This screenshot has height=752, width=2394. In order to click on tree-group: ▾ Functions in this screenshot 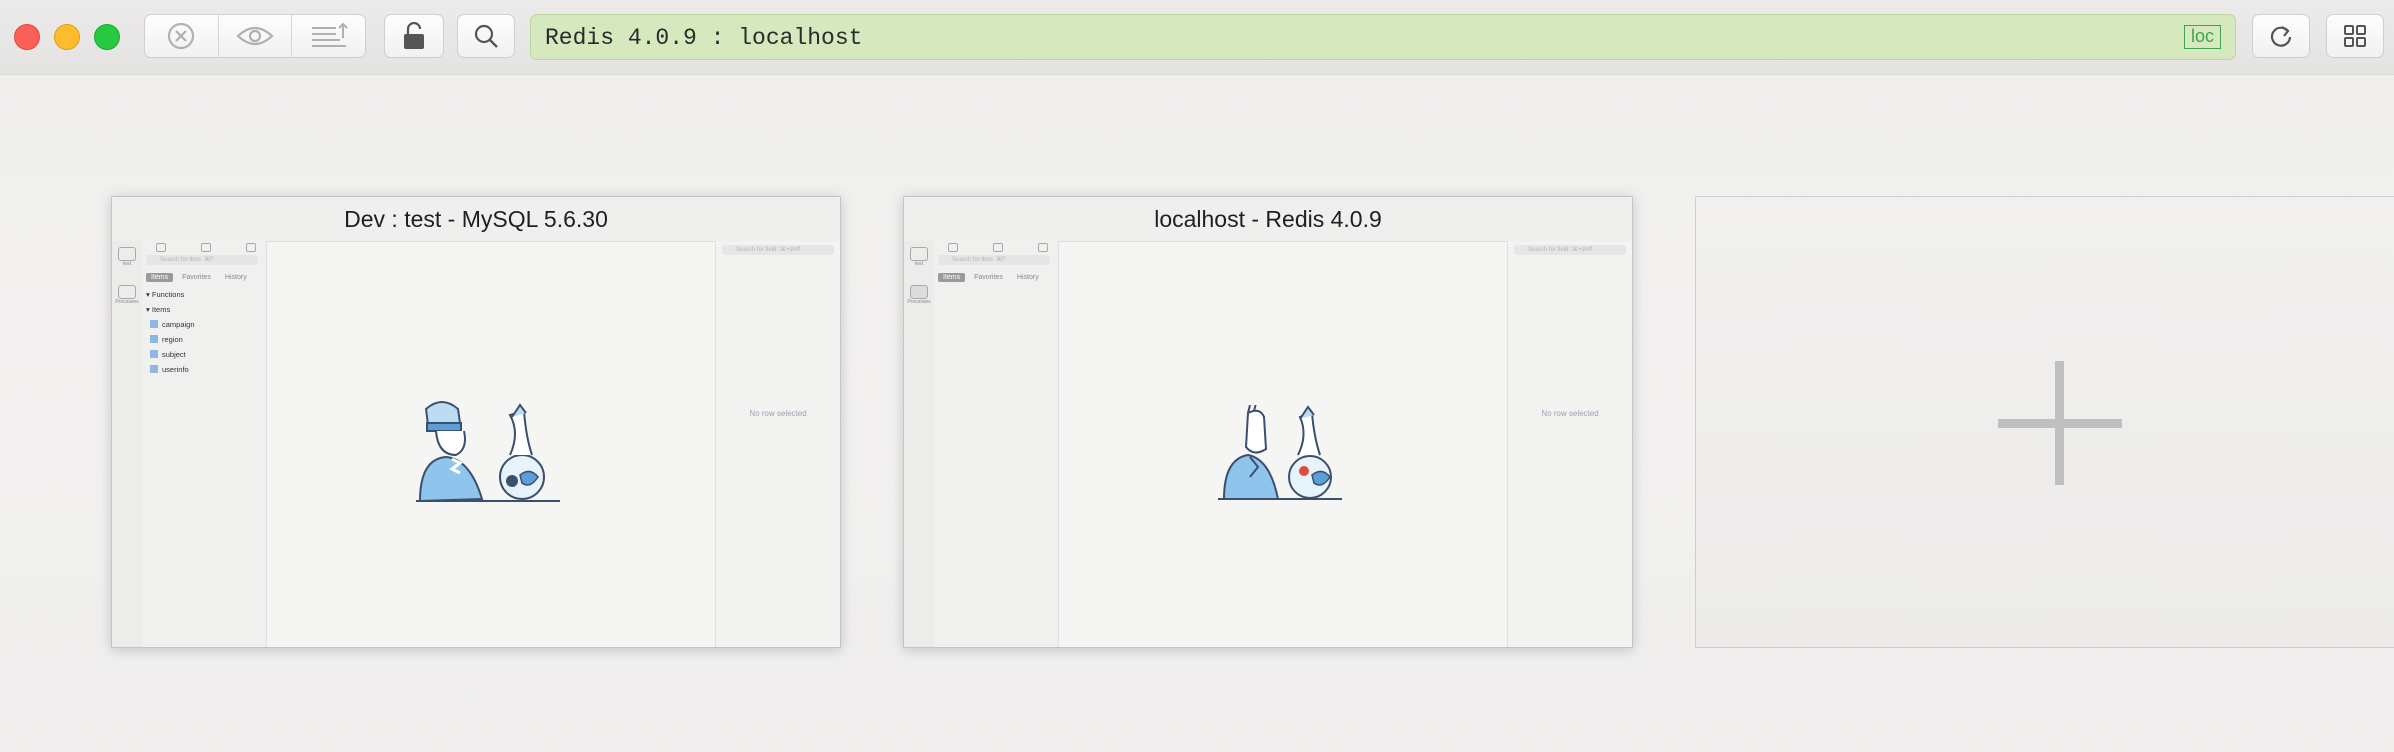, I will do `click(165, 294)`.